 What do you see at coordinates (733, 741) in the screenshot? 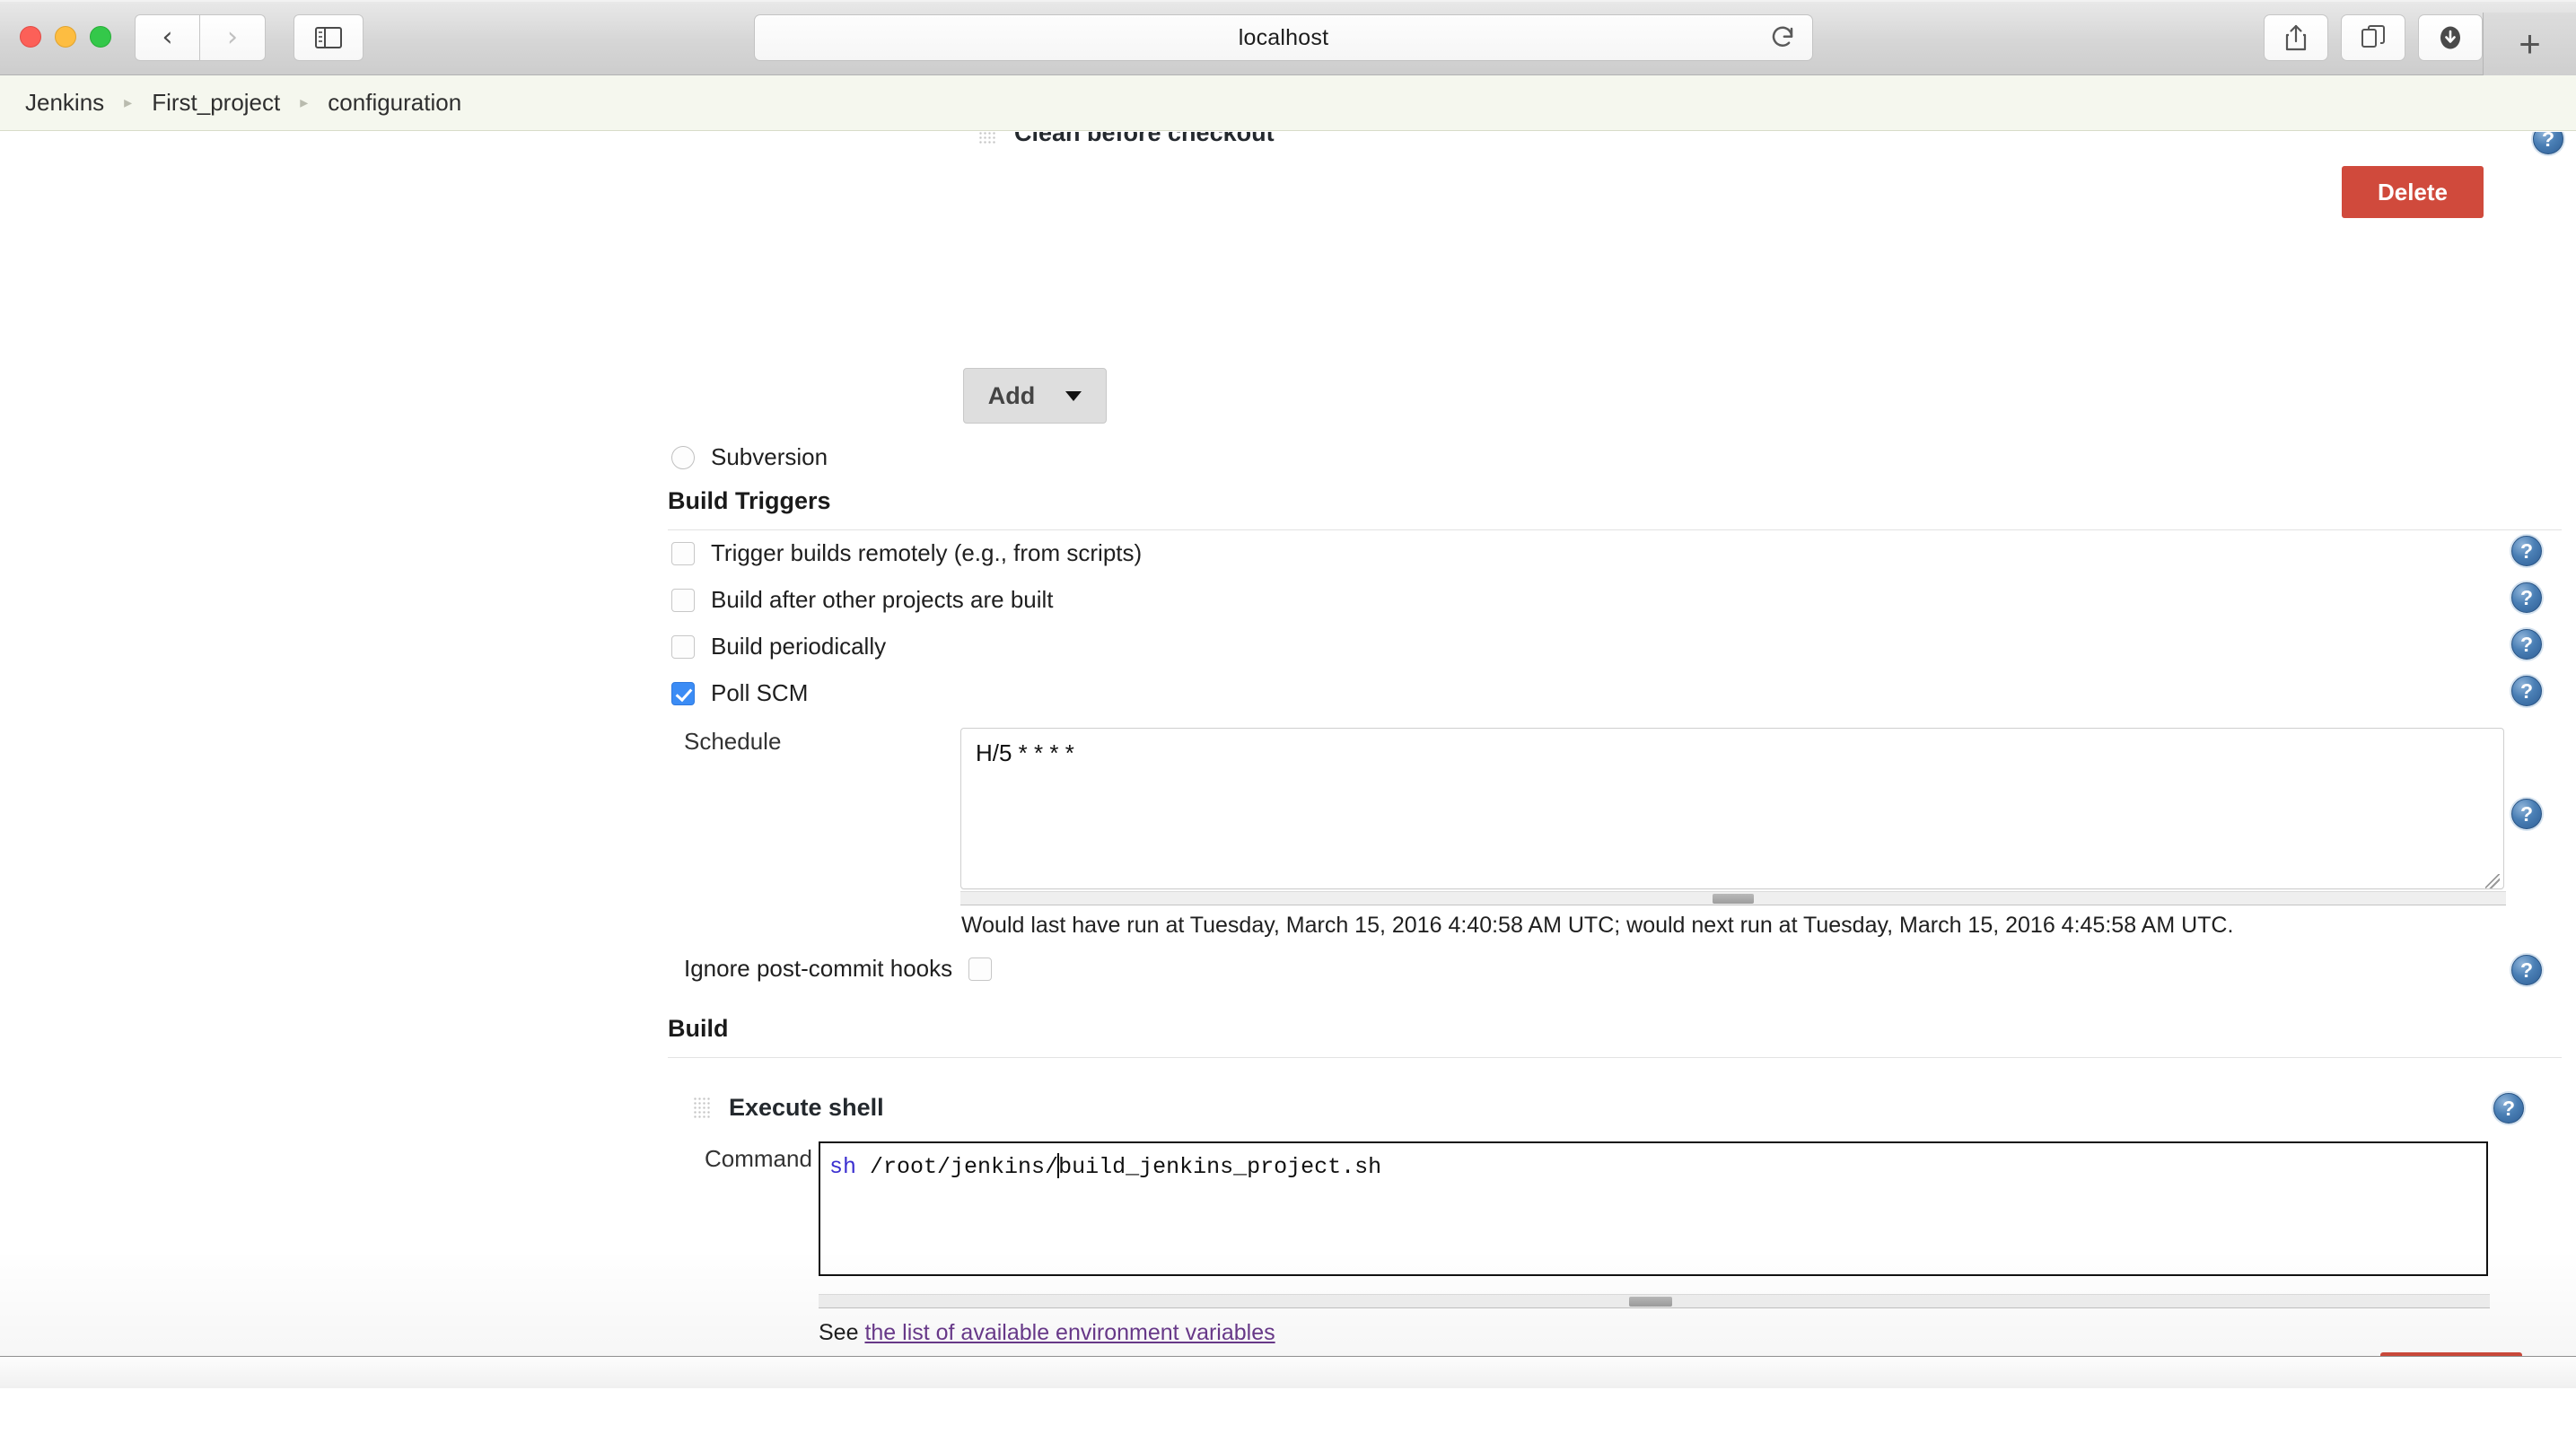
I see `schedule-label: Schedule` at bounding box center [733, 741].